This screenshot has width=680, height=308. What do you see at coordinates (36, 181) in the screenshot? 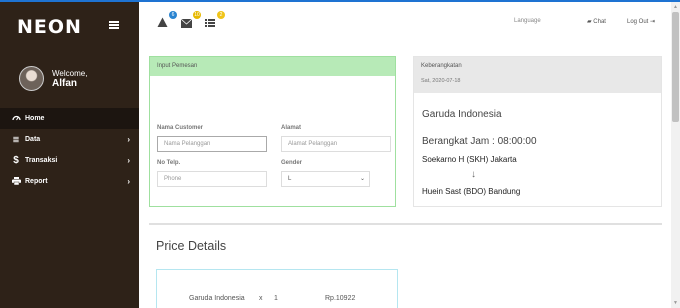
I see `sidebar-item-label: Report` at bounding box center [36, 181].